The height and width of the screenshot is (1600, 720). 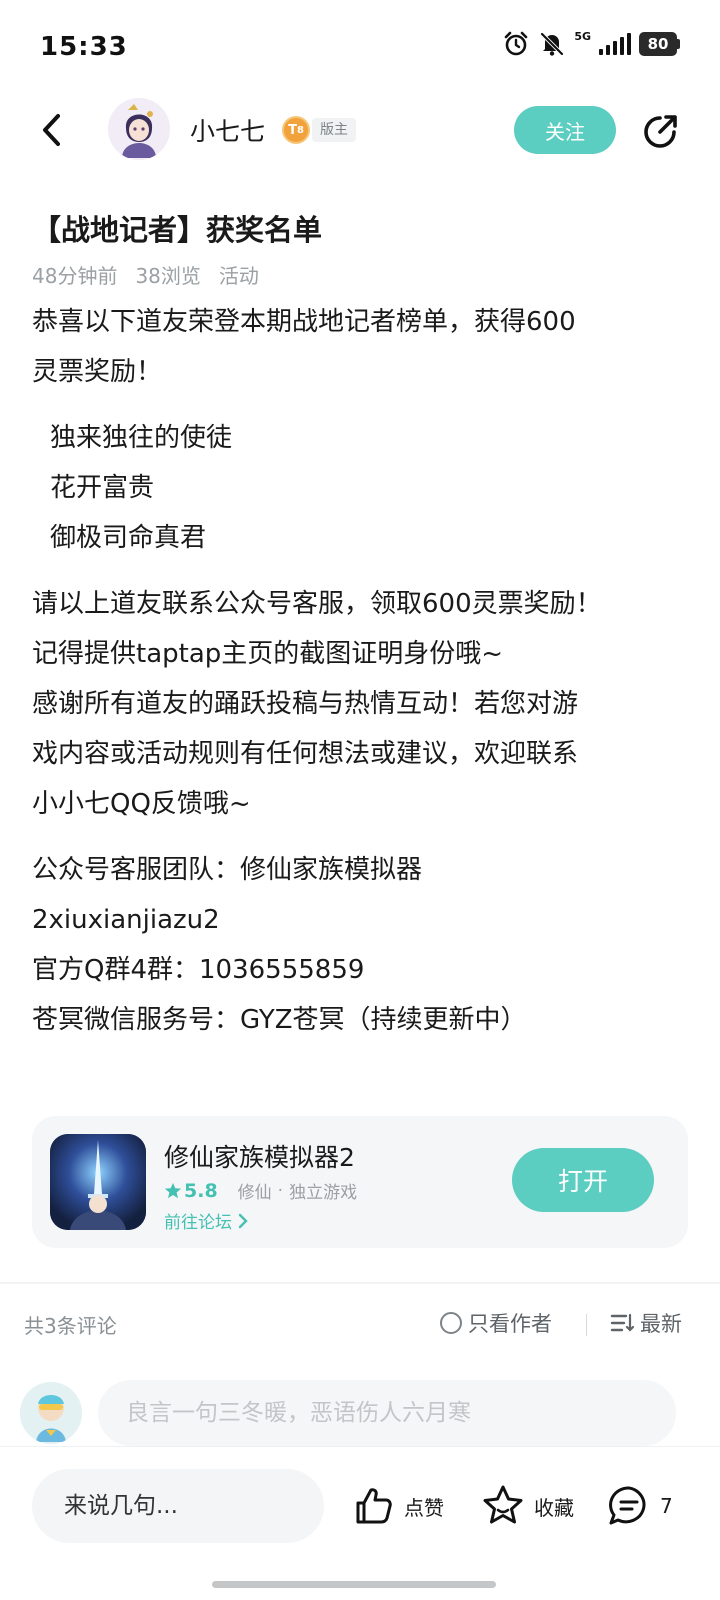 I want to click on role-badge: 版主, so click(x=334, y=130).